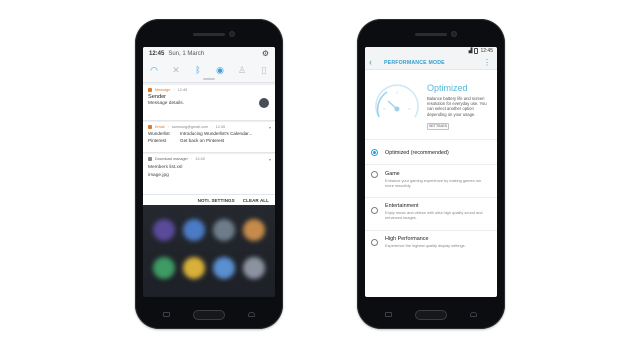  Describe the element at coordinates (202, 140) in the screenshot. I see `email-subject: Get back on Pinterest` at that location.